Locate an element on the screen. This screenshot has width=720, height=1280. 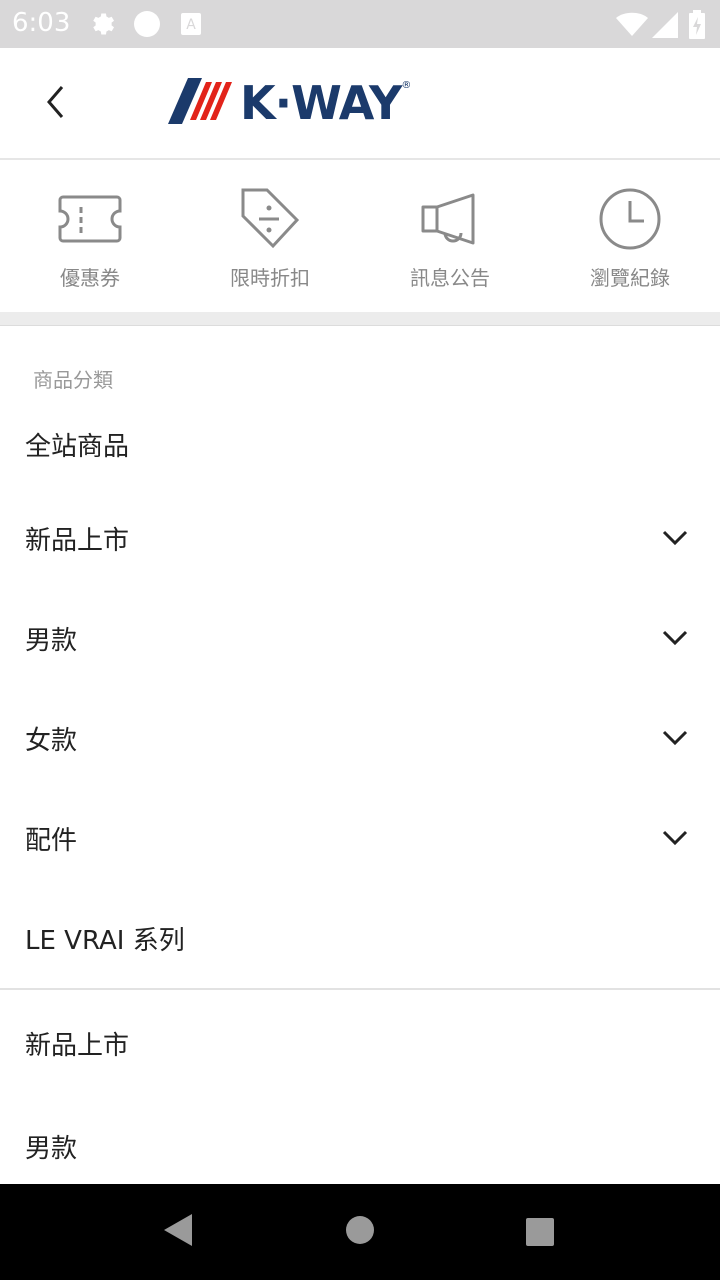
section-title: 商品分類 is located at coordinates (73, 380).